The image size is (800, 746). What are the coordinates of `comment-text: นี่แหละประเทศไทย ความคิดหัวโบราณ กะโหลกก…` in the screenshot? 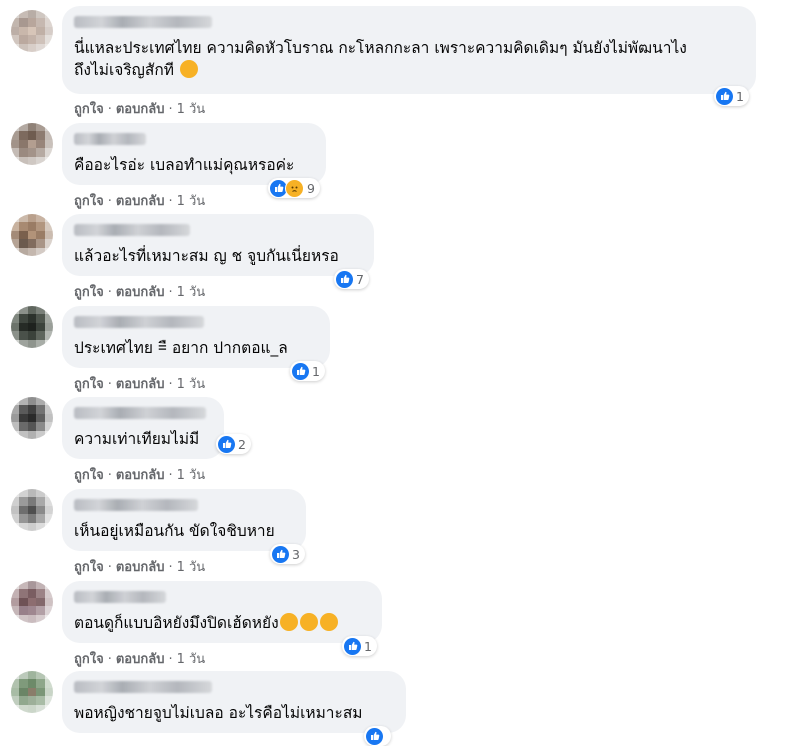 It's located at (380, 59).